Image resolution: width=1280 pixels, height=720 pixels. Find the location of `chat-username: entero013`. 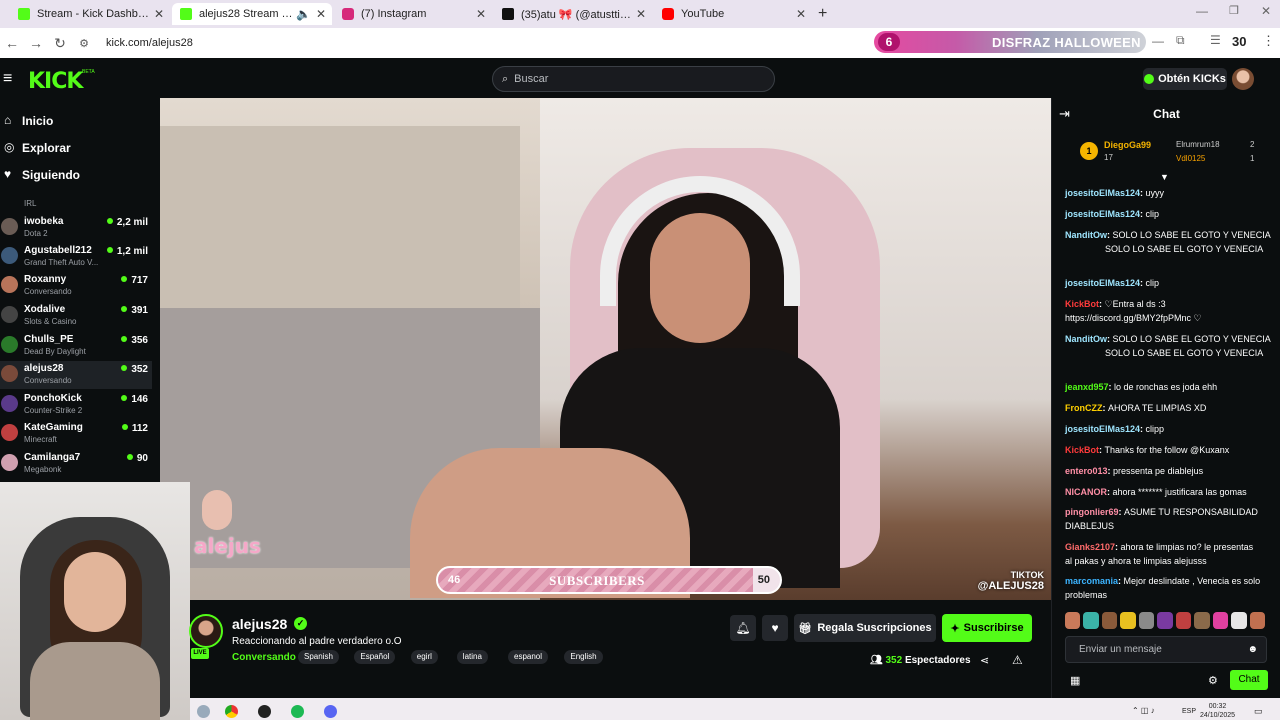

chat-username: entero013 is located at coordinates (1086, 471).